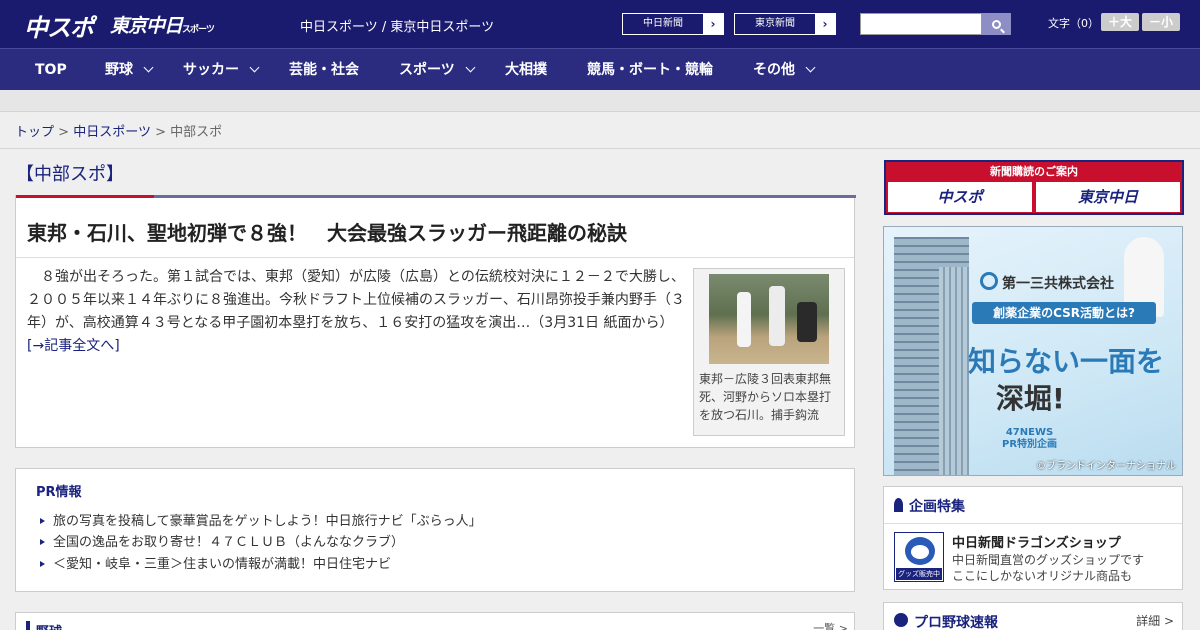  I want to click on nav-item-racing: 競馬・ボート・競輪, so click(650, 70).